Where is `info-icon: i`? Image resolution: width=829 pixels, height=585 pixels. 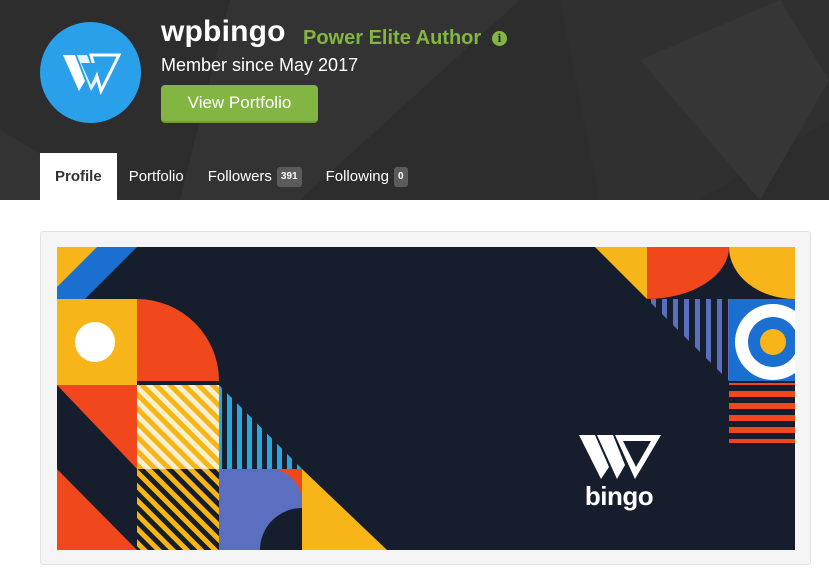
info-icon: i is located at coordinates (499, 38).